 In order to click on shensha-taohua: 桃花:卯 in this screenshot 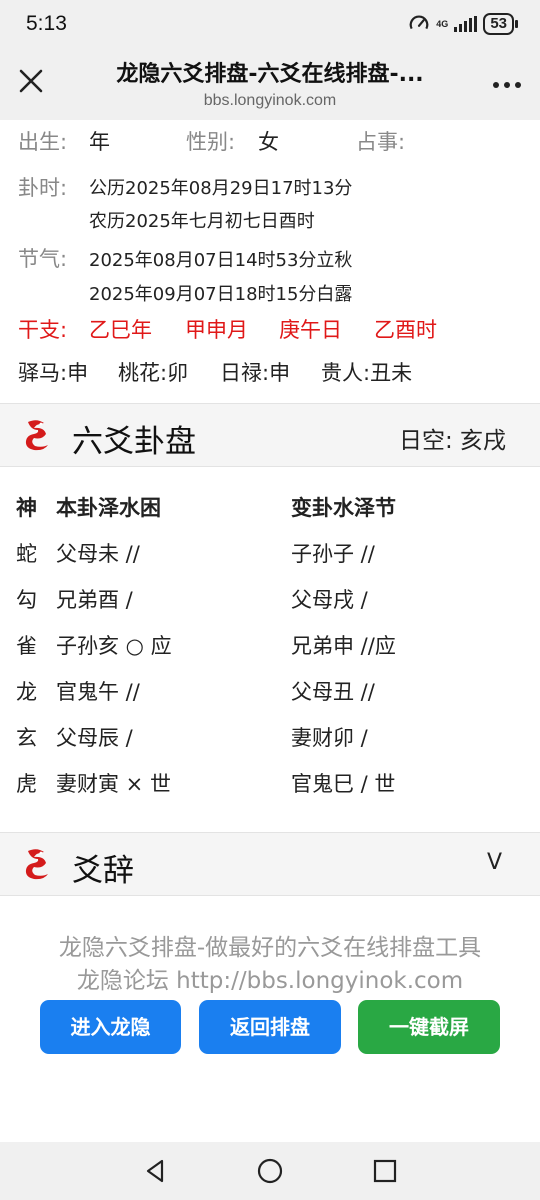, I will do `click(153, 373)`.